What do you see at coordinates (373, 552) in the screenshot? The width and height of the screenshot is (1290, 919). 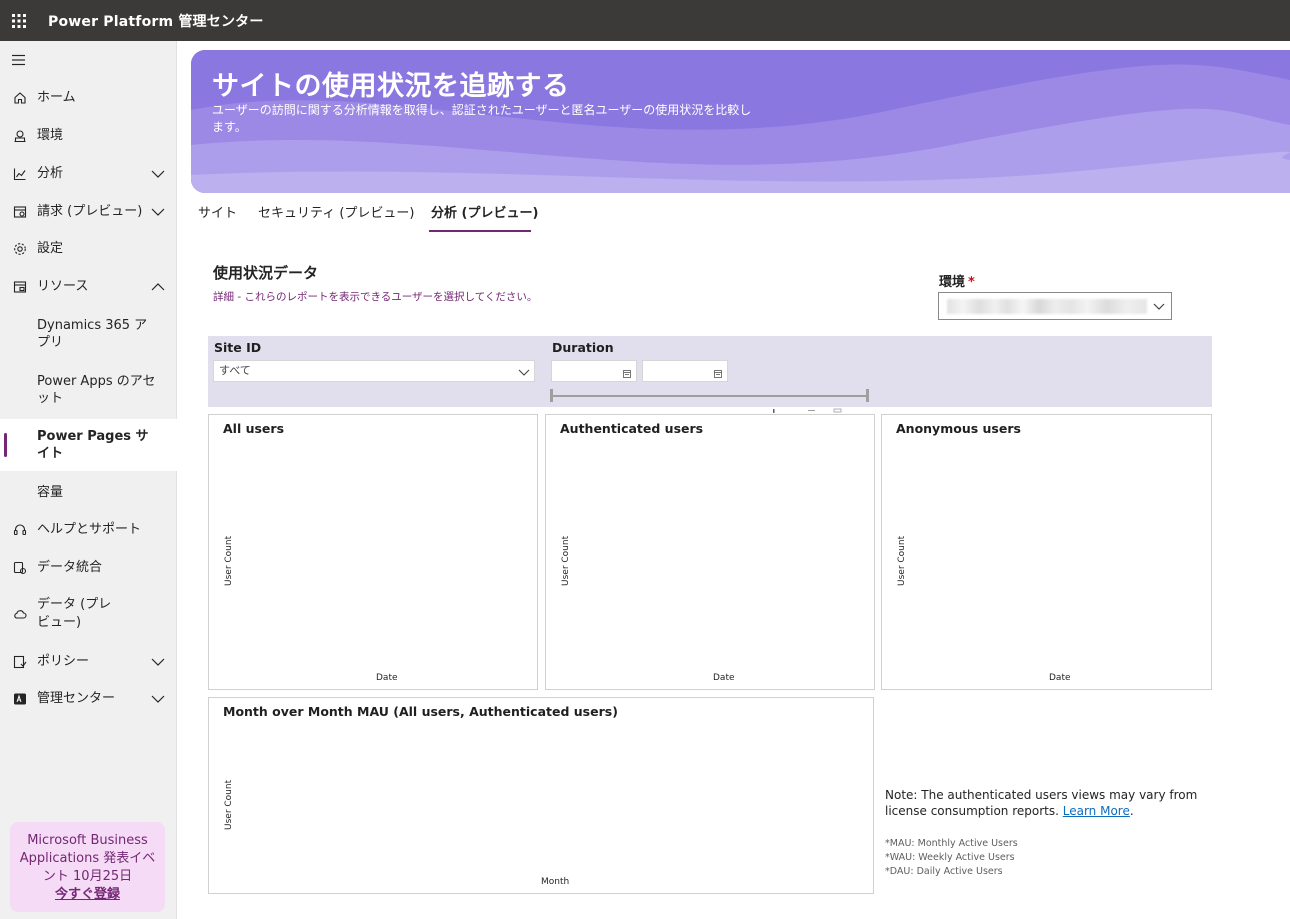 I see `chart-card-all-users: All users User Count Date` at bounding box center [373, 552].